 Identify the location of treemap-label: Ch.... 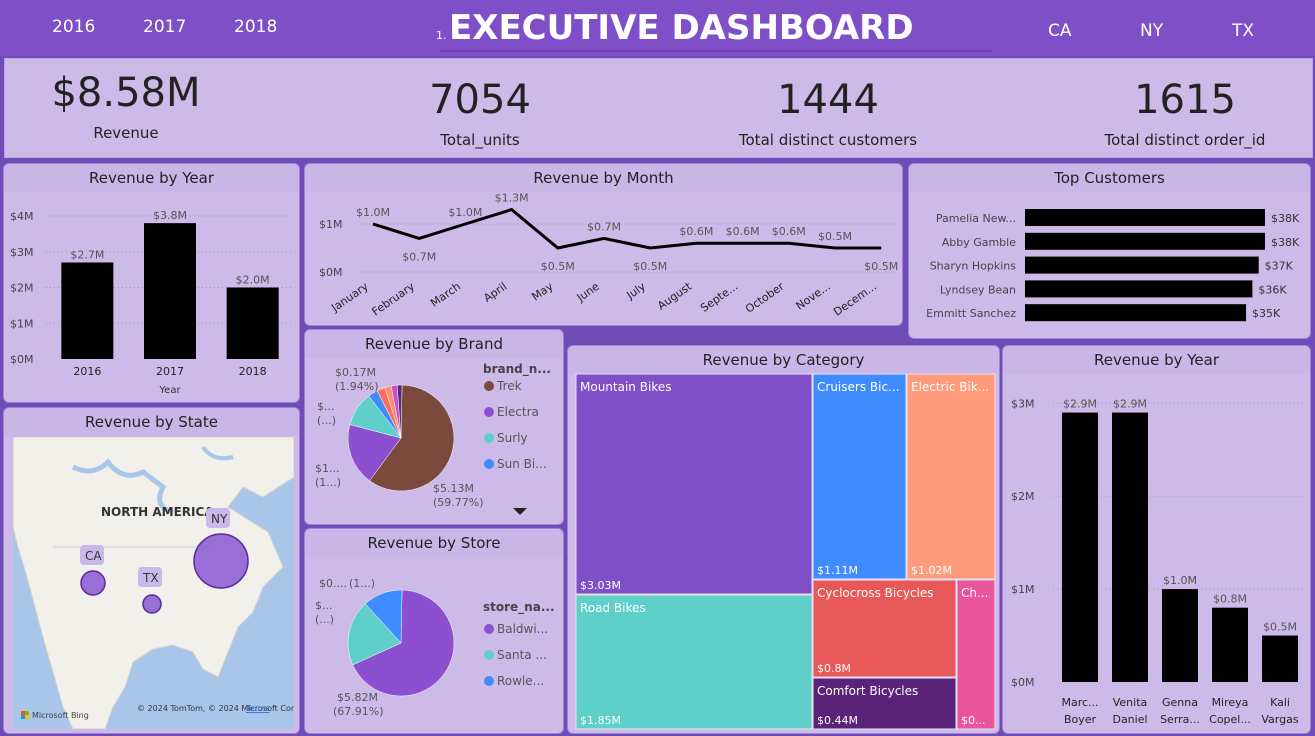
(974, 593).